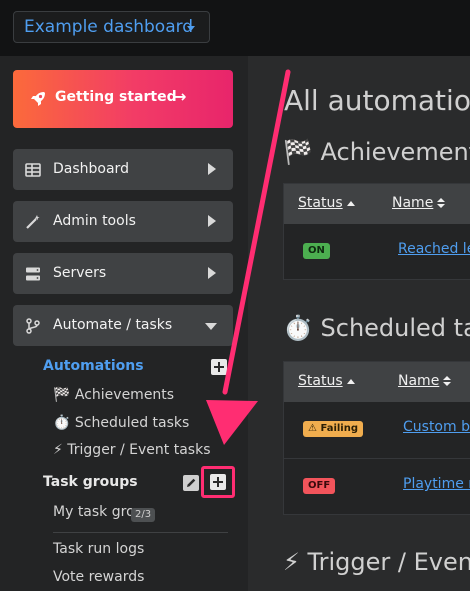 The image size is (470, 591). What do you see at coordinates (376, 562) in the screenshot?
I see `section-heading-trigger-event: ⚡ Trigger / Even` at bounding box center [376, 562].